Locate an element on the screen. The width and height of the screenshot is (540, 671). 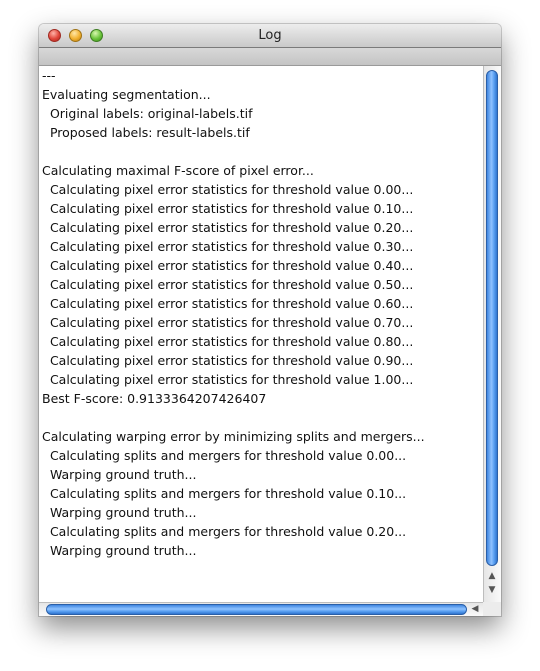
toolbar-strip is located at coordinates (270, 57).